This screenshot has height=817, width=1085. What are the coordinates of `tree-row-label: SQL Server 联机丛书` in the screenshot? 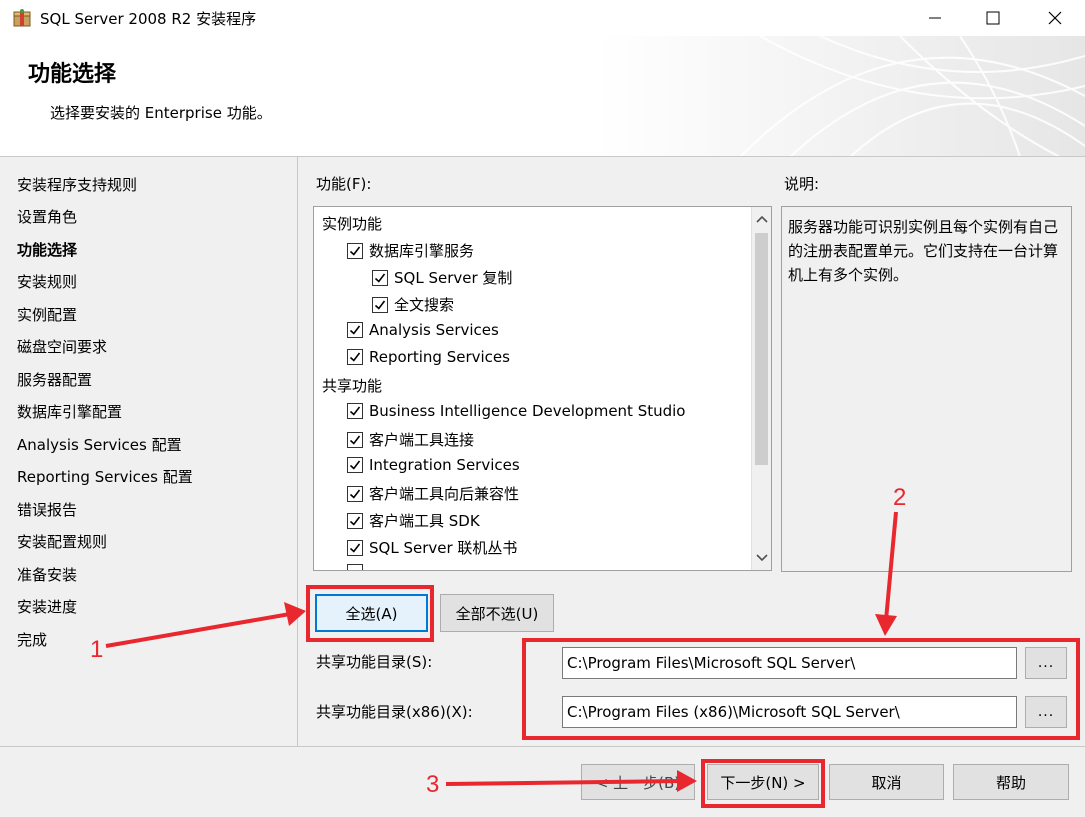 It's located at (443, 548).